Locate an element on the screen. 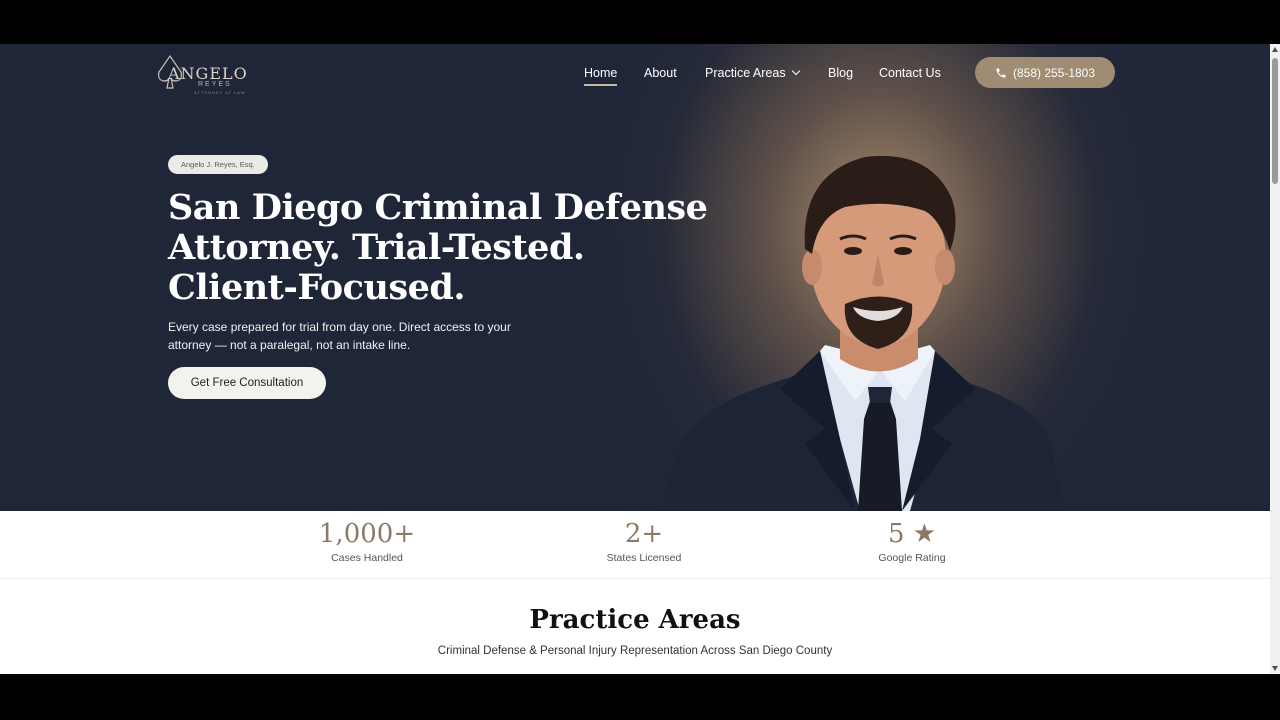 The width and height of the screenshot is (1280, 720). nav-practice-areas-label: Practice Areas is located at coordinates (745, 73).